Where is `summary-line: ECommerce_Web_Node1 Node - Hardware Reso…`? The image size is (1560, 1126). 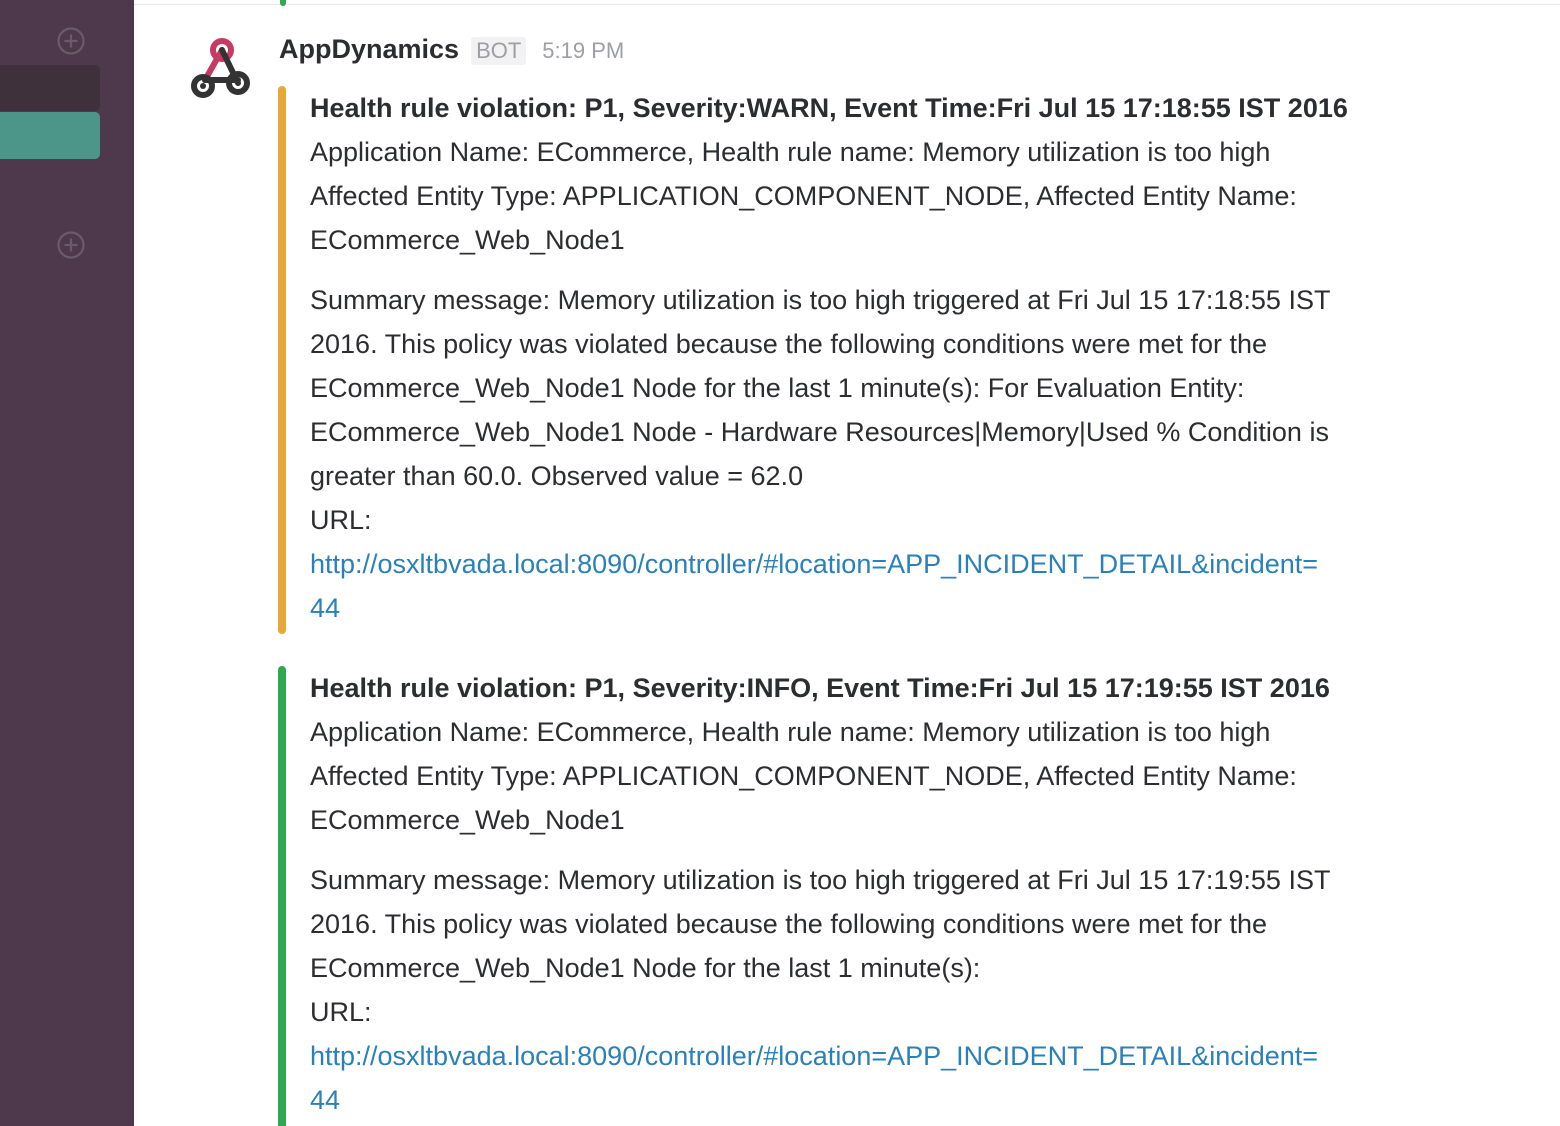 summary-line: ECommerce_Web_Node1 Node - Hardware Reso… is located at coordinates (819, 432).